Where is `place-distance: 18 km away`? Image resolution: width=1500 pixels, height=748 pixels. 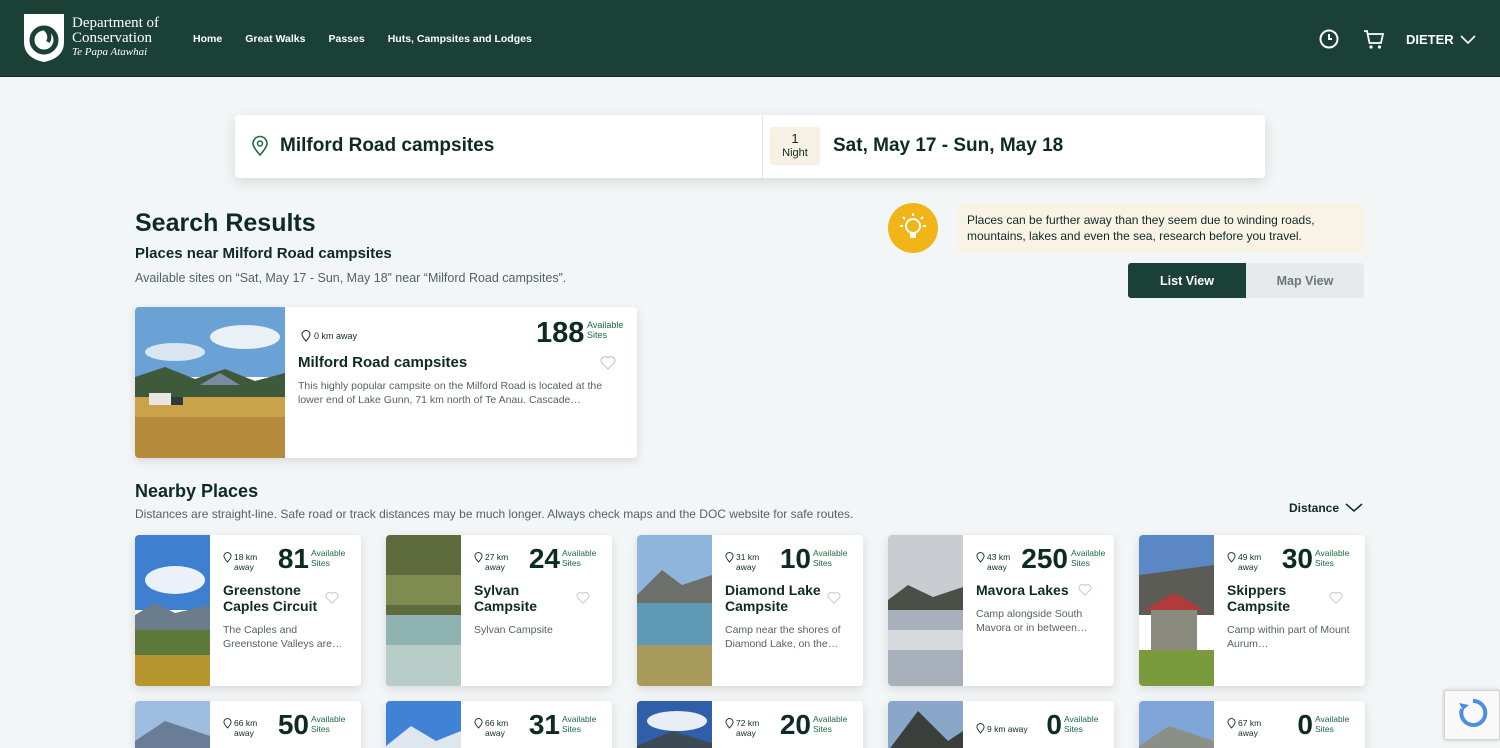
place-distance: 18 km away is located at coordinates (242, 562).